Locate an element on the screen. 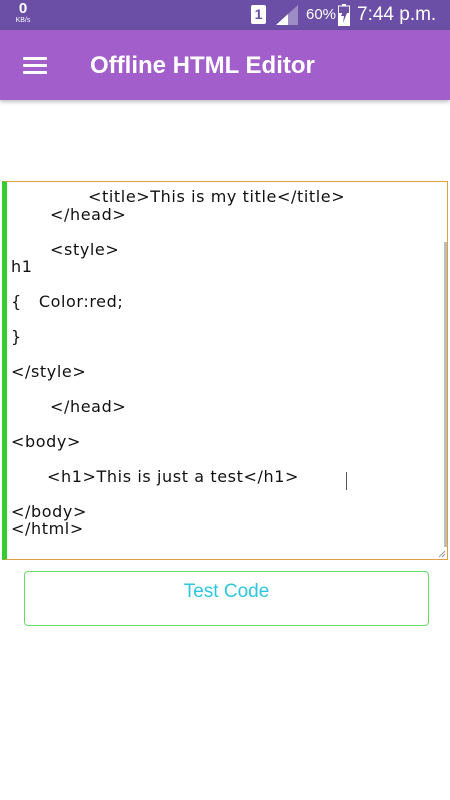 The image size is (450, 800). code-line: { Color:red; is located at coordinates (67, 301).